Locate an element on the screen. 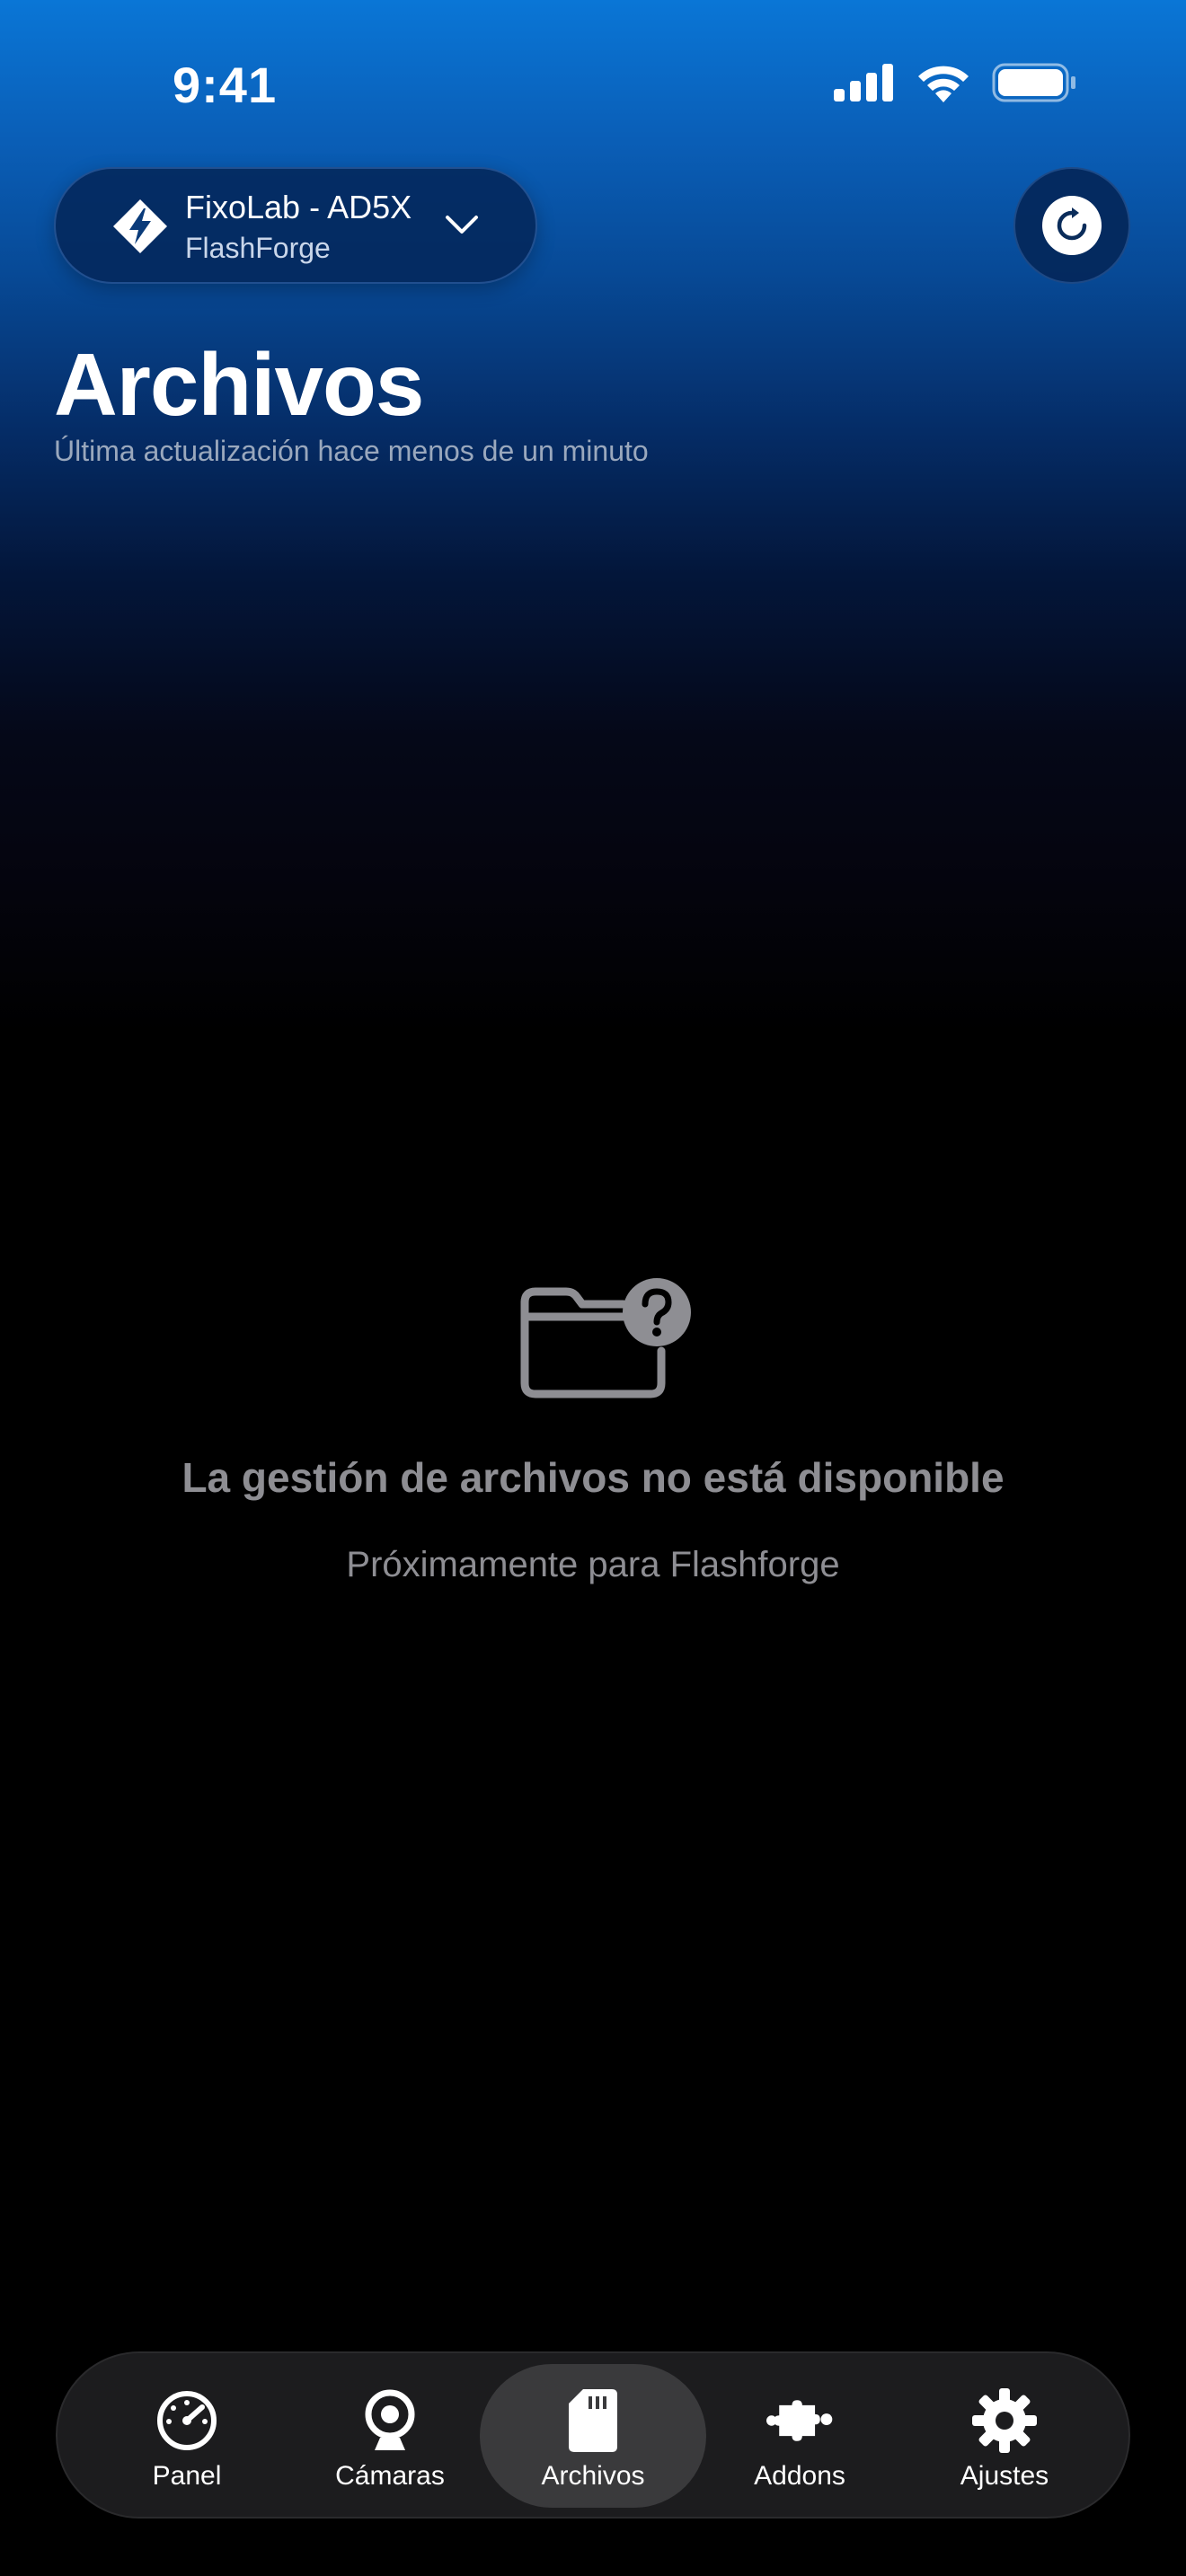 Image resolution: width=1186 pixels, height=2576 pixels. cellular-signal-icon is located at coordinates (863, 82).